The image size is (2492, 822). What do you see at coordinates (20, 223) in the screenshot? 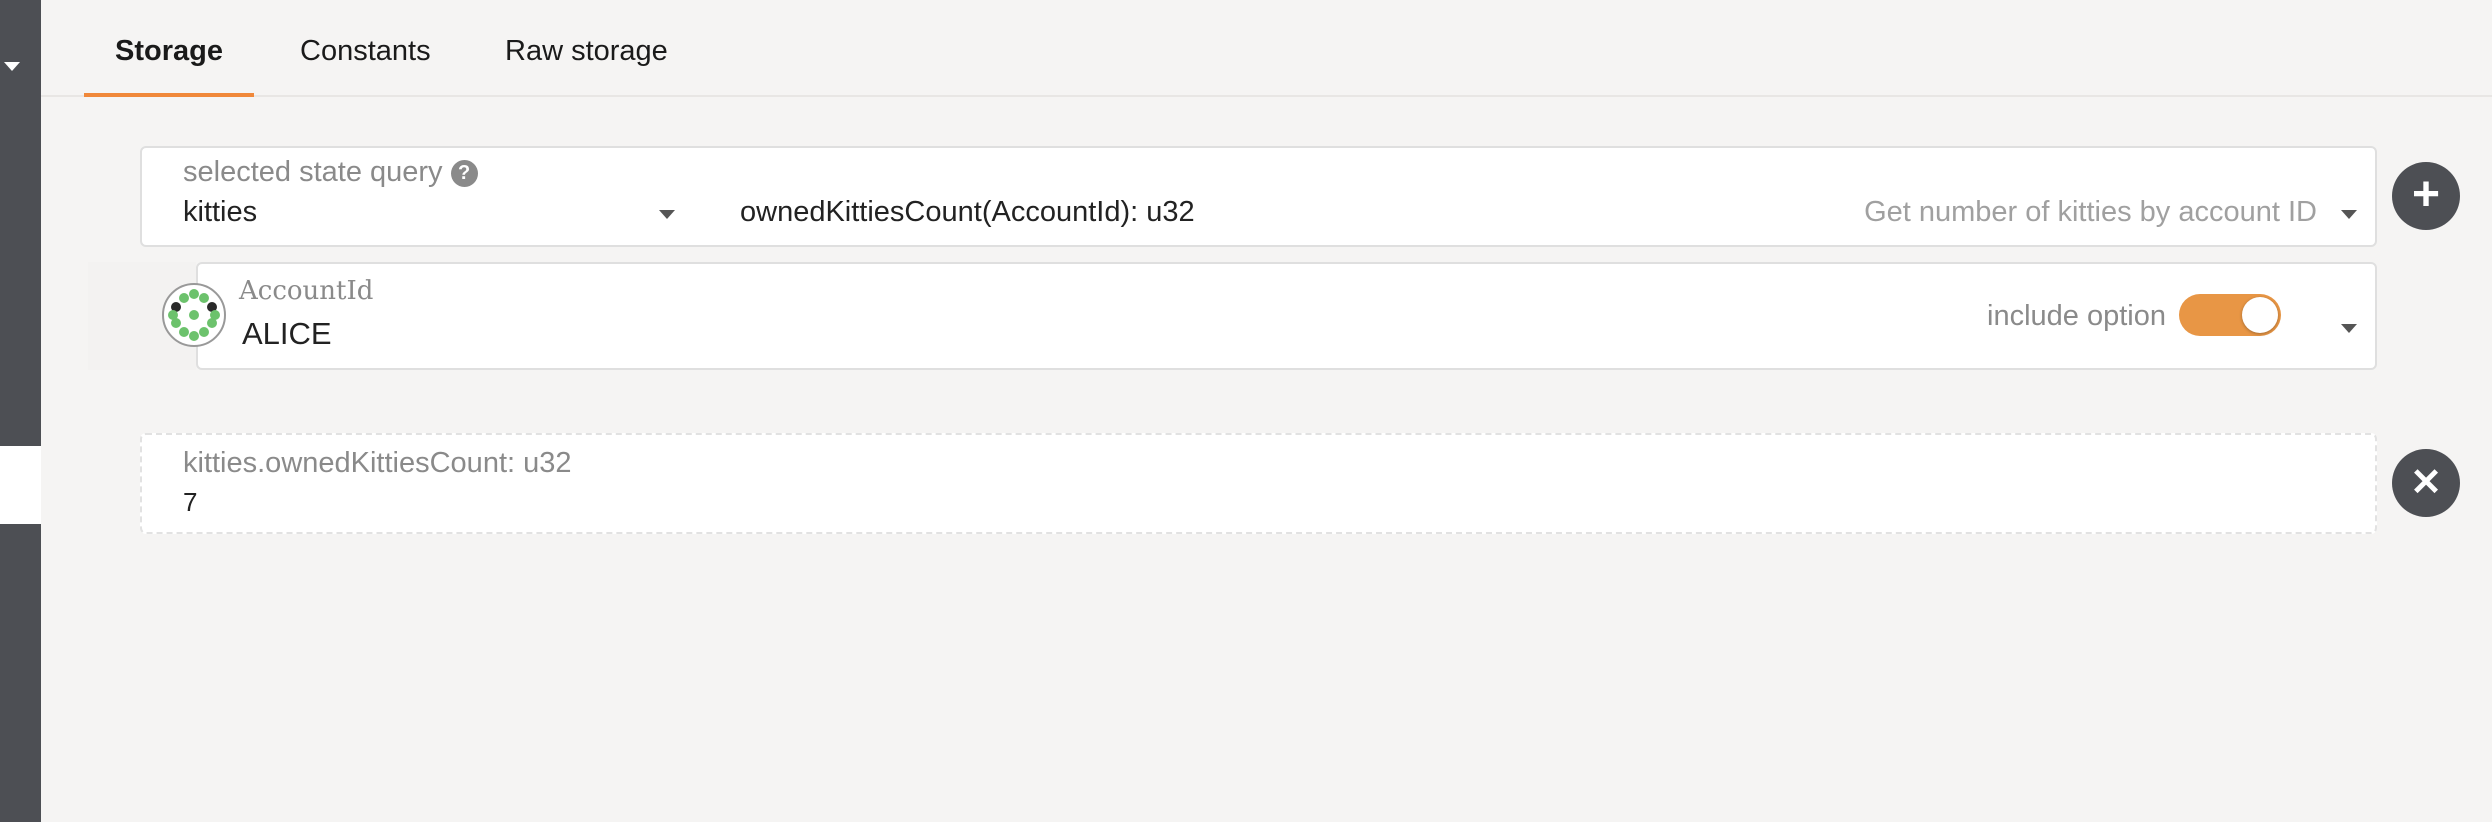
I see `sidebar` at bounding box center [20, 223].